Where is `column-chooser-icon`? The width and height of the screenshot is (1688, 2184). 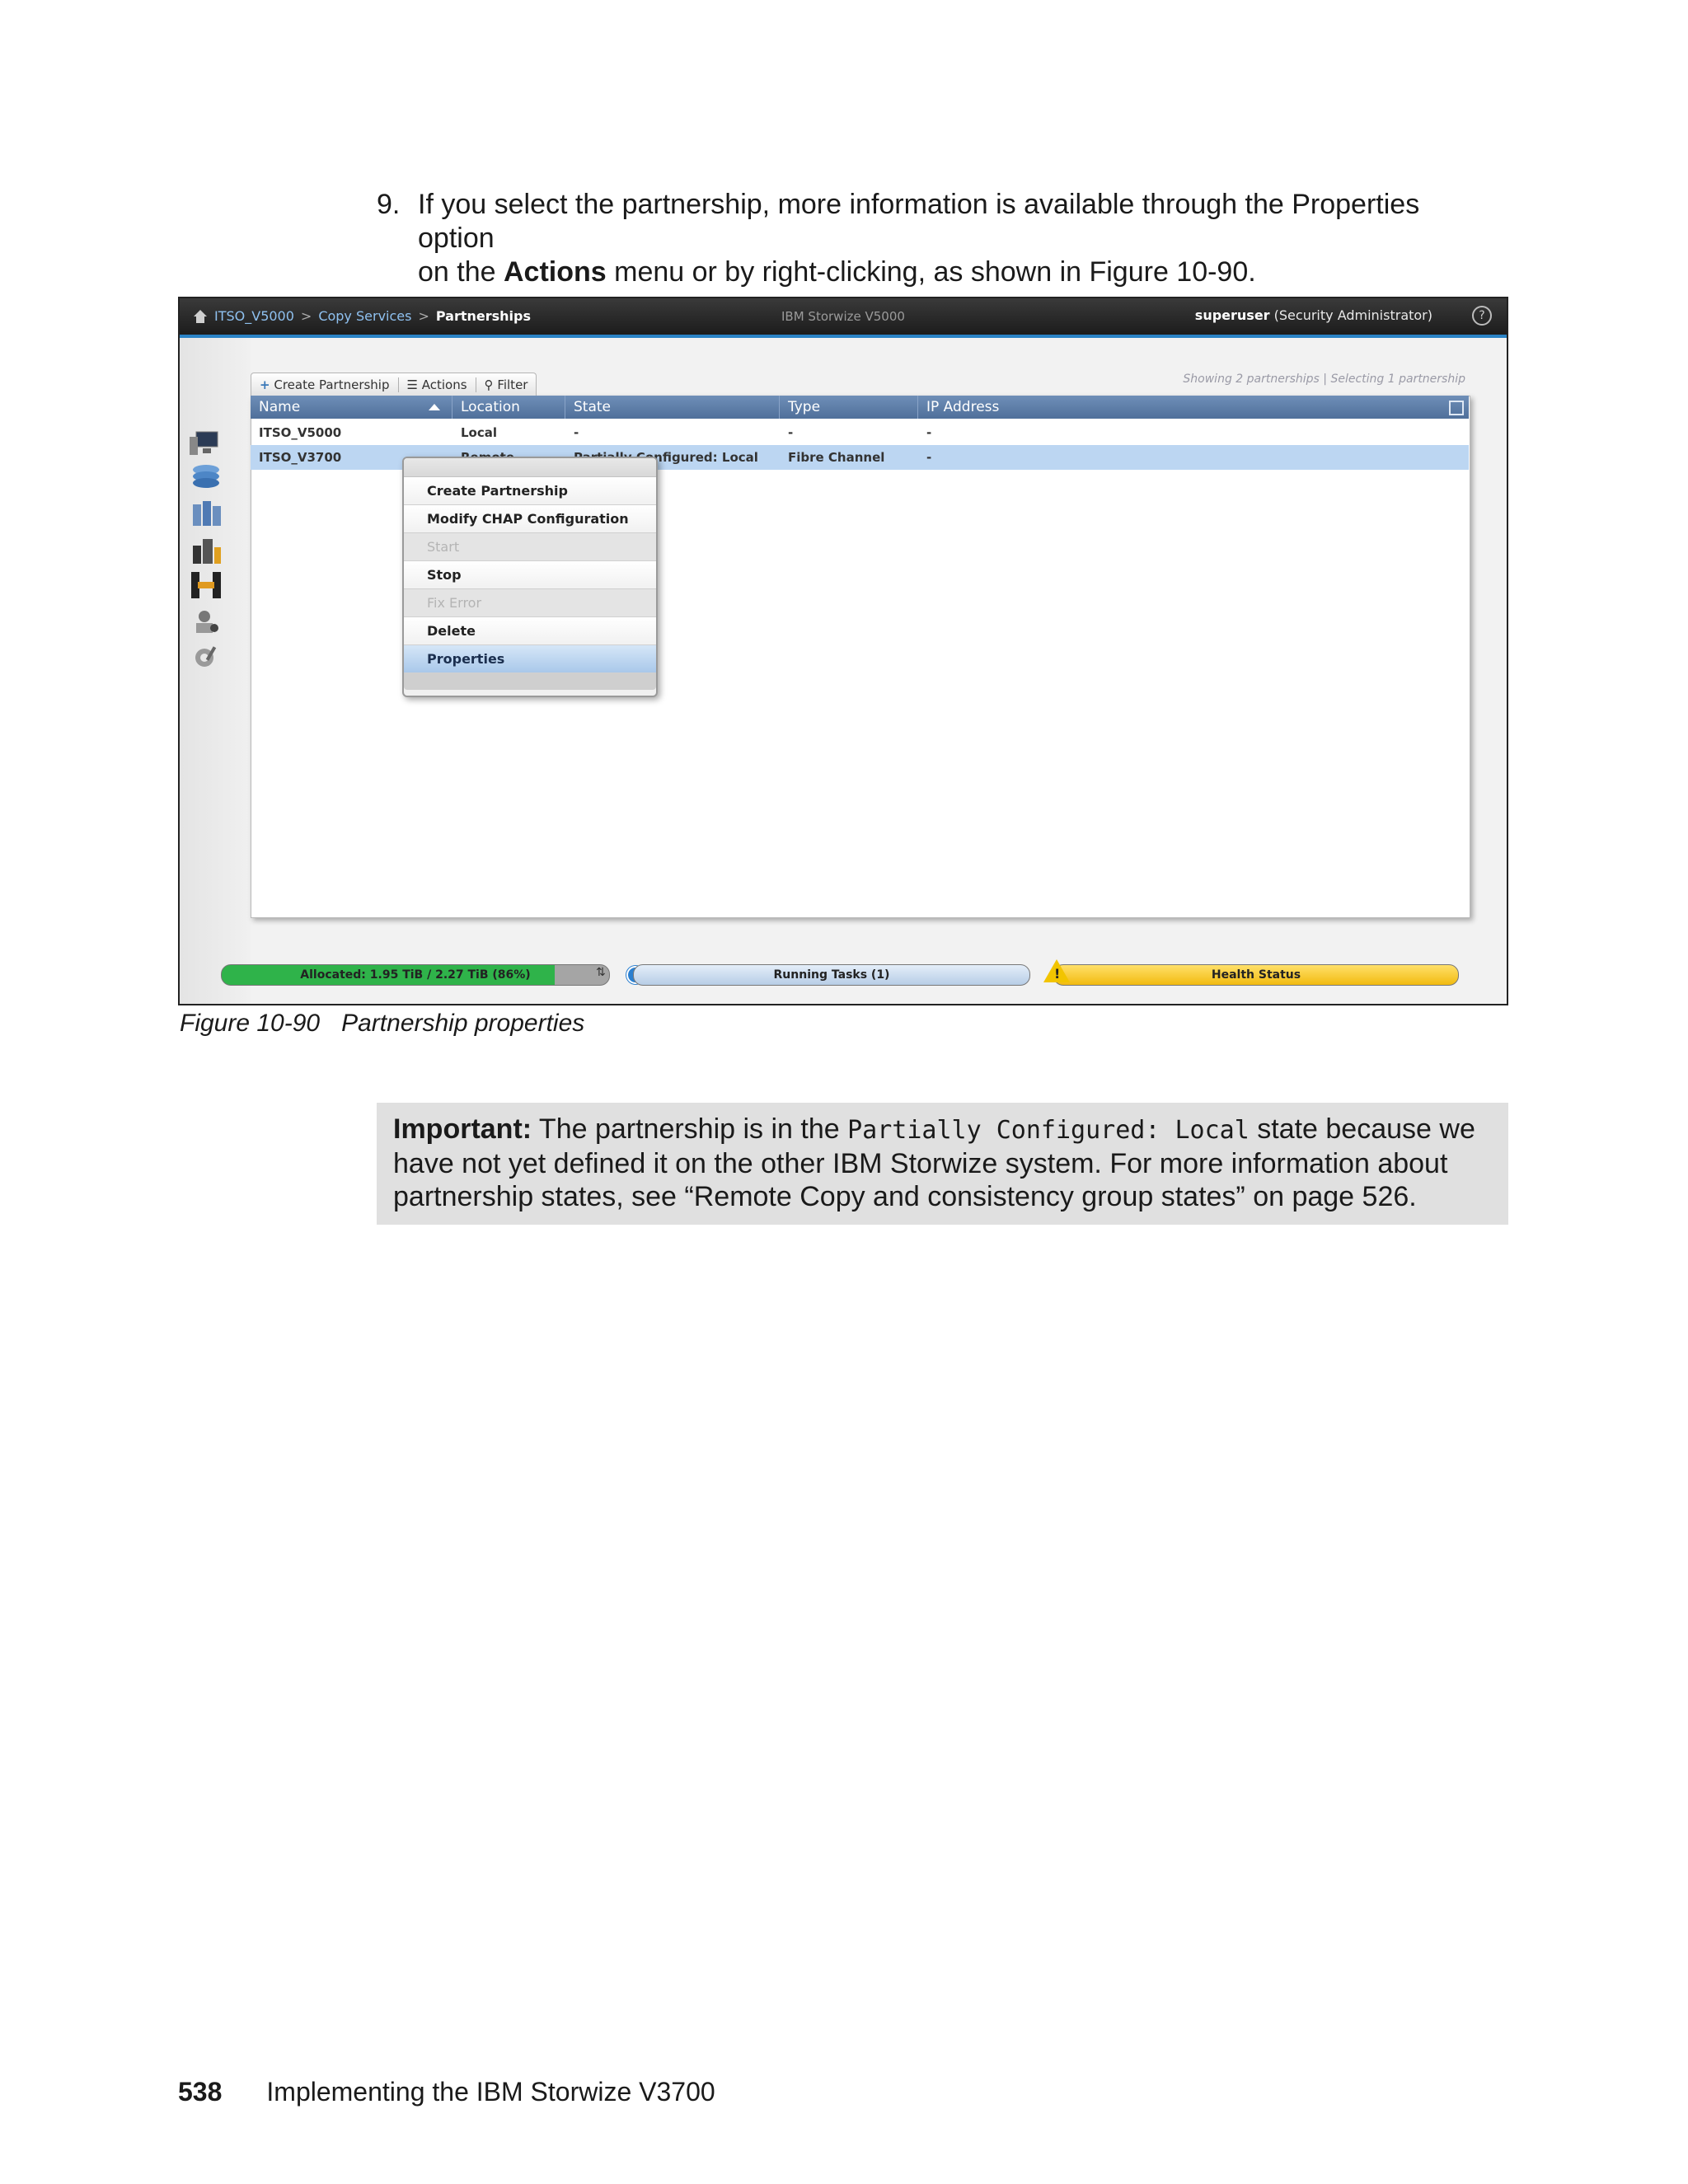 column-chooser-icon is located at coordinates (1456, 408).